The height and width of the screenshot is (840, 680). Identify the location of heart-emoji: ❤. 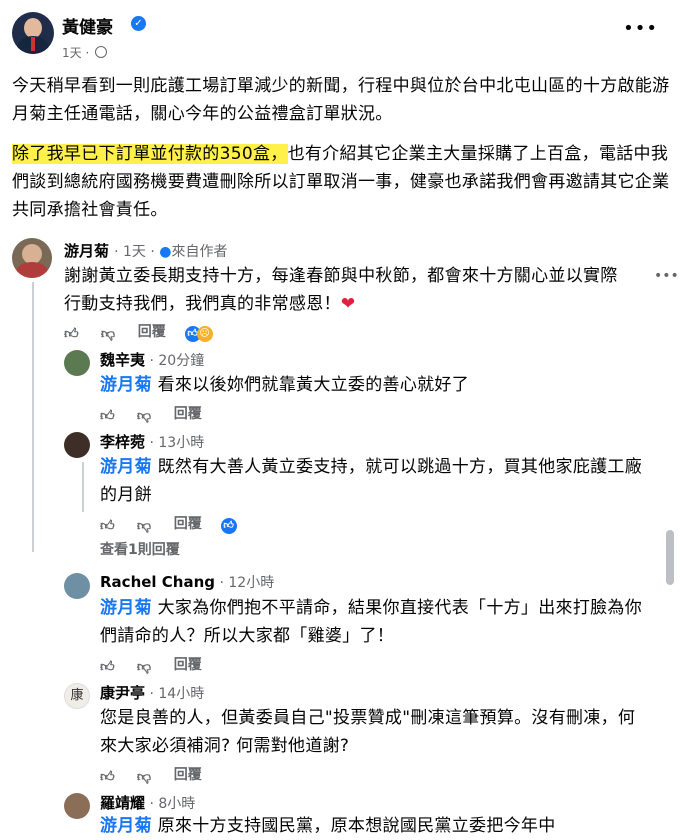
(348, 304).